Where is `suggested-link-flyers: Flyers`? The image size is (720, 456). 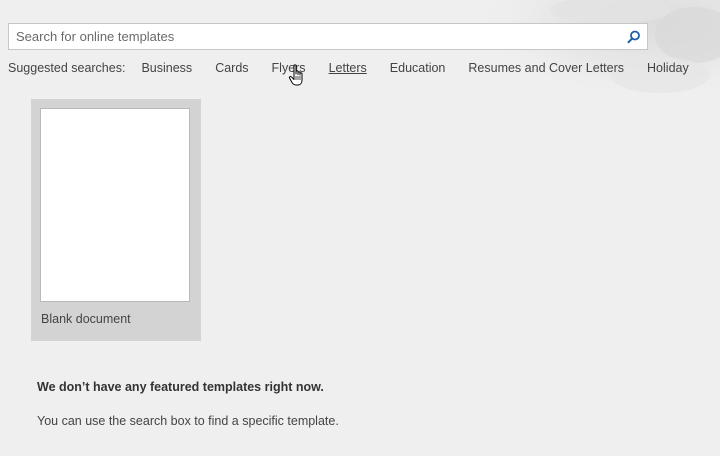 suggested-link-flyers: Flyers is located at coordinates (289, 68).